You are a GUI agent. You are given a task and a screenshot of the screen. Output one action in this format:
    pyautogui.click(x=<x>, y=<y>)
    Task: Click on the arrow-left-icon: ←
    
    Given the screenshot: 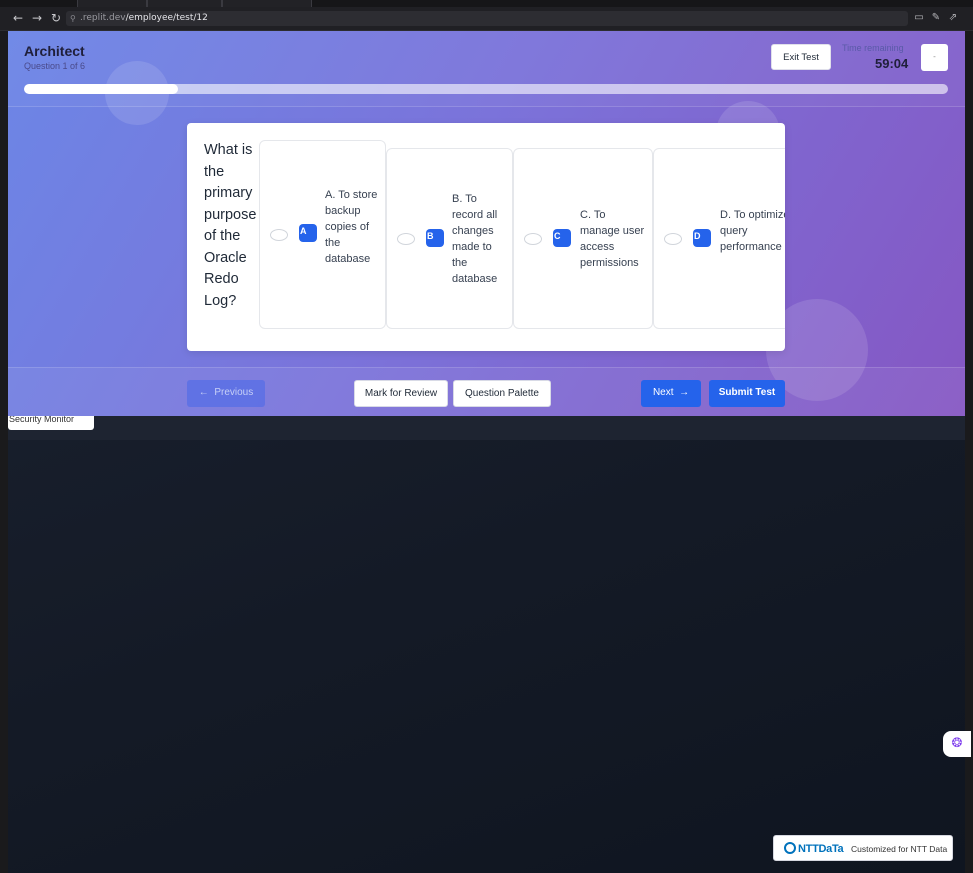 What is the action you would take?
    pyautogui.click(x=203, y=392)
    